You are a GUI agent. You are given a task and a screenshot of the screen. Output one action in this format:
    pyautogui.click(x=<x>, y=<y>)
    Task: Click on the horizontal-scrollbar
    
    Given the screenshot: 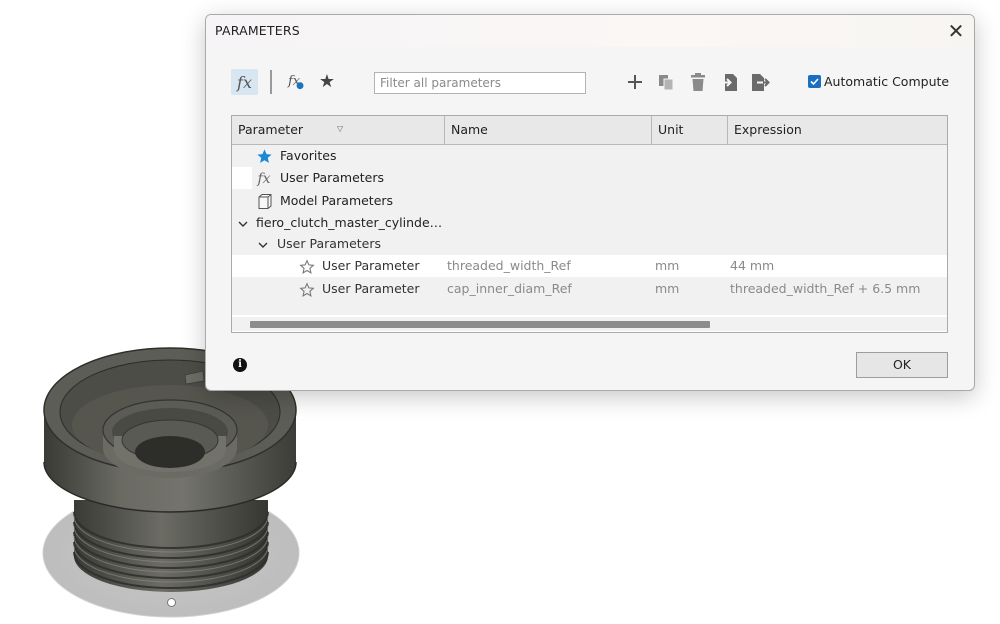 What is the action you would take?
    pyautogui.click(x=589, y=324)
    